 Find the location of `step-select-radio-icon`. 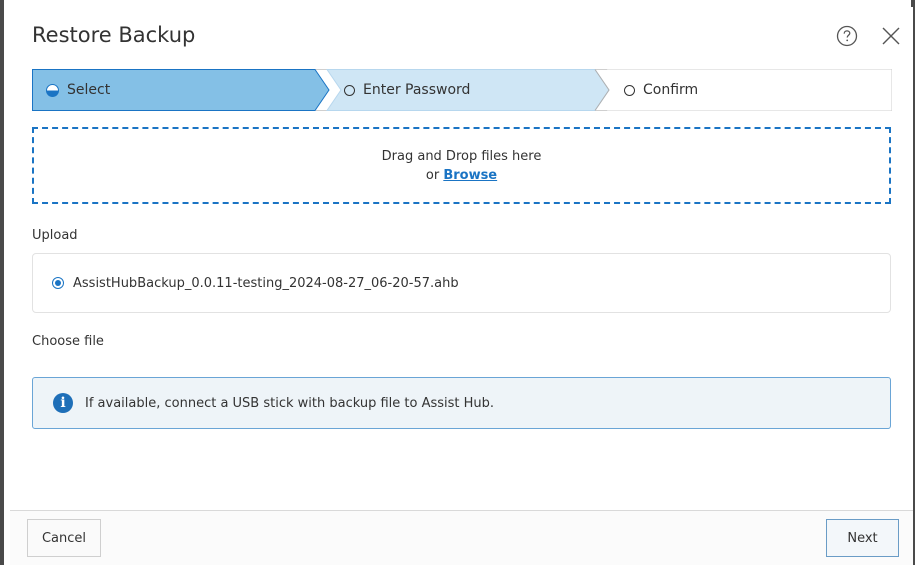

step-select-radio-icon is located at coordinates (52, 90).